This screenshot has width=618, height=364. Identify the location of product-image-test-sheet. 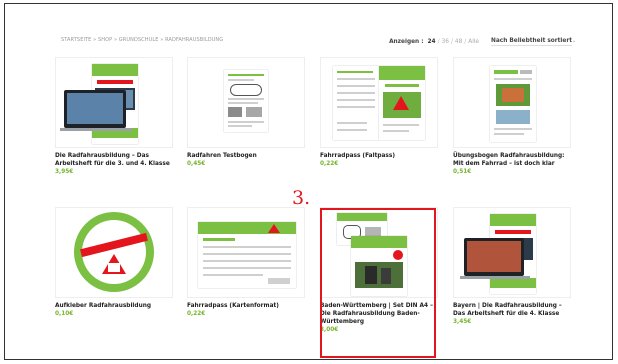
(246, 102).